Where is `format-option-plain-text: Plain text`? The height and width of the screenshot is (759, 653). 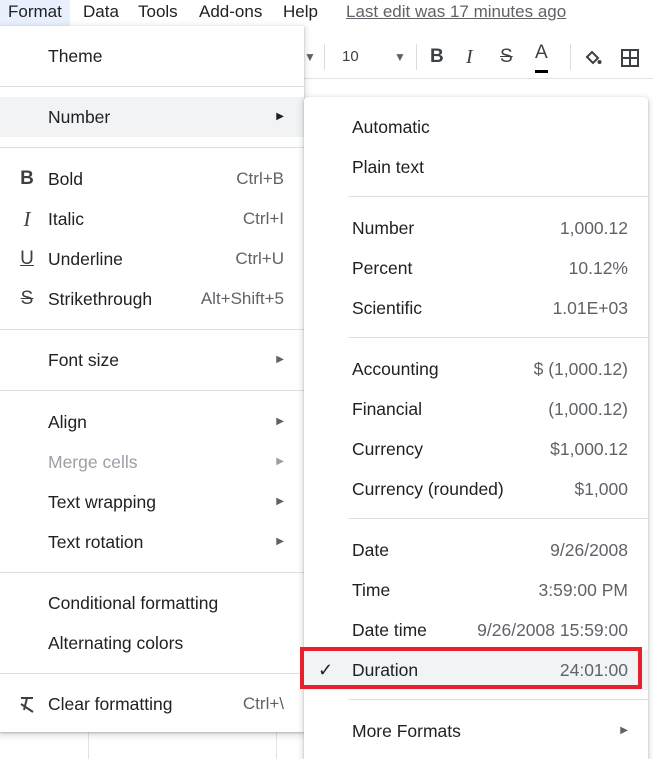 format-option-plain-text: Plain text is located at coordinates (476, 167).